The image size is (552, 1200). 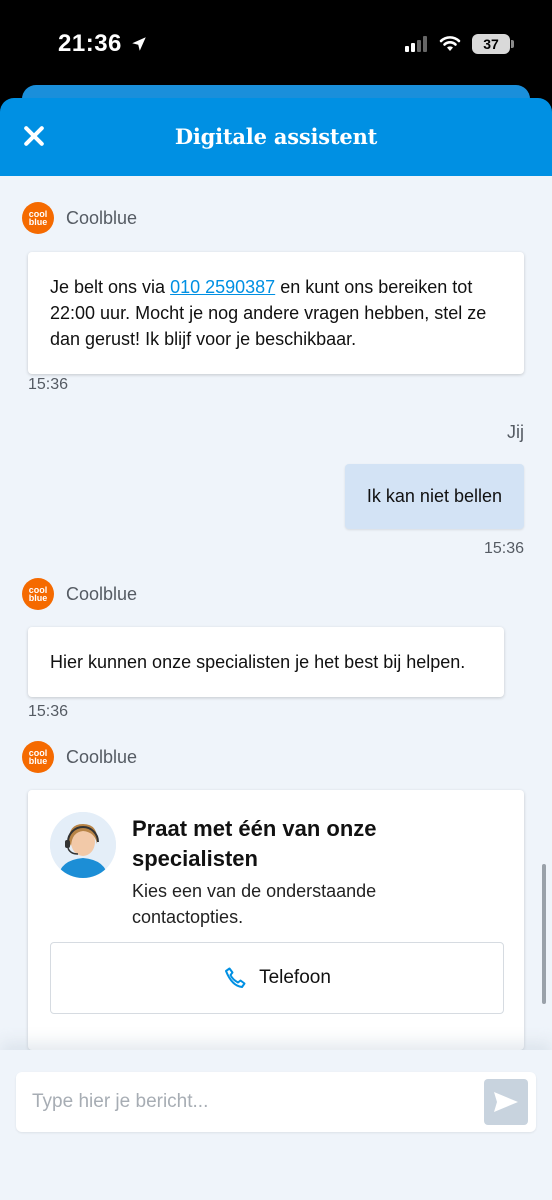 I want to click on phone-contact-button: Telefoon, so click(x=277, y=978).